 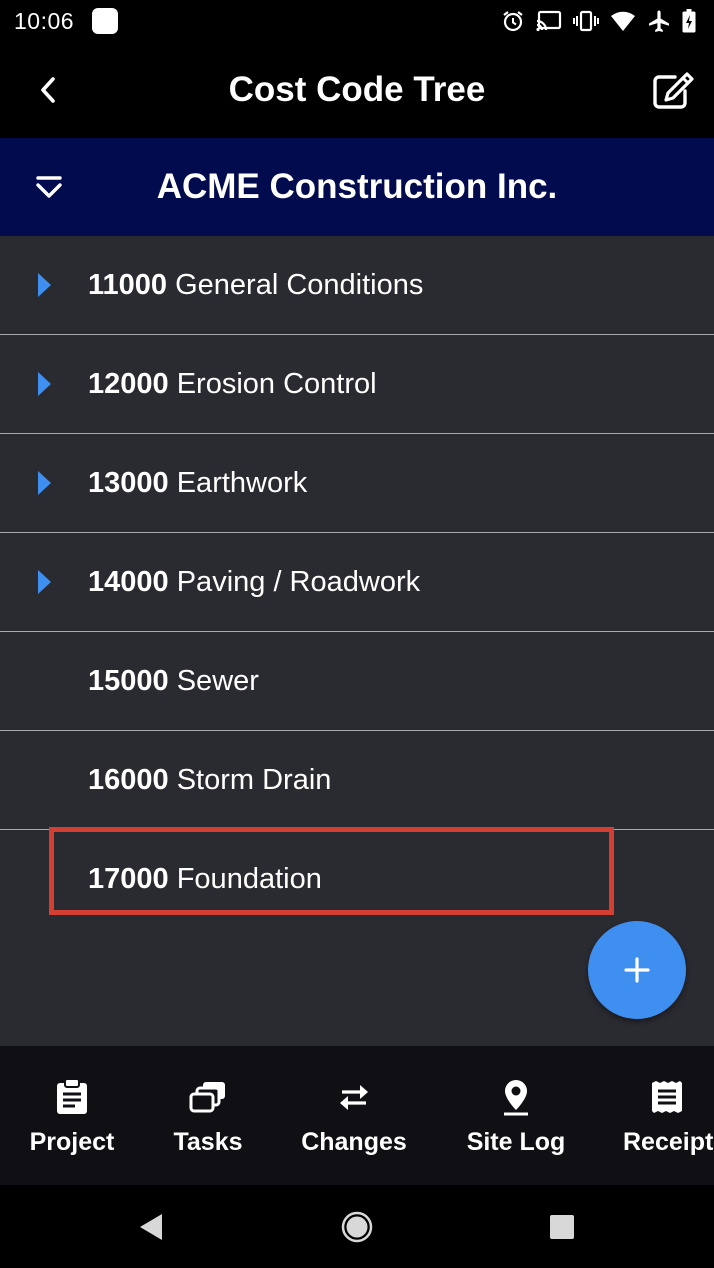 I want to click on company-name: ACME Construction Inc., so click(x=357, y=186).